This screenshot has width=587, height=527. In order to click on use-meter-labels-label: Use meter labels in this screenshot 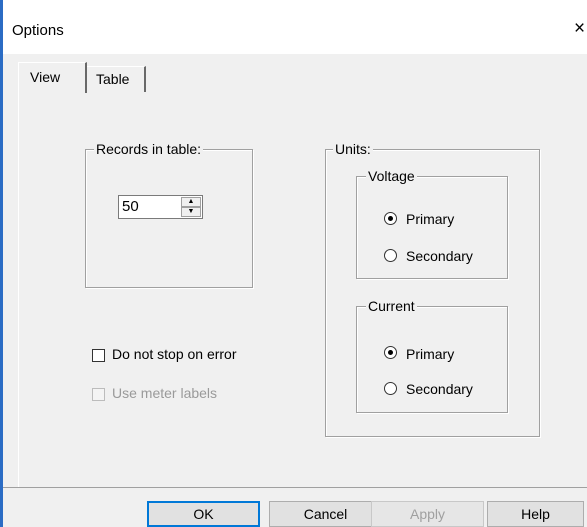, I will do `click(165, 393)`.